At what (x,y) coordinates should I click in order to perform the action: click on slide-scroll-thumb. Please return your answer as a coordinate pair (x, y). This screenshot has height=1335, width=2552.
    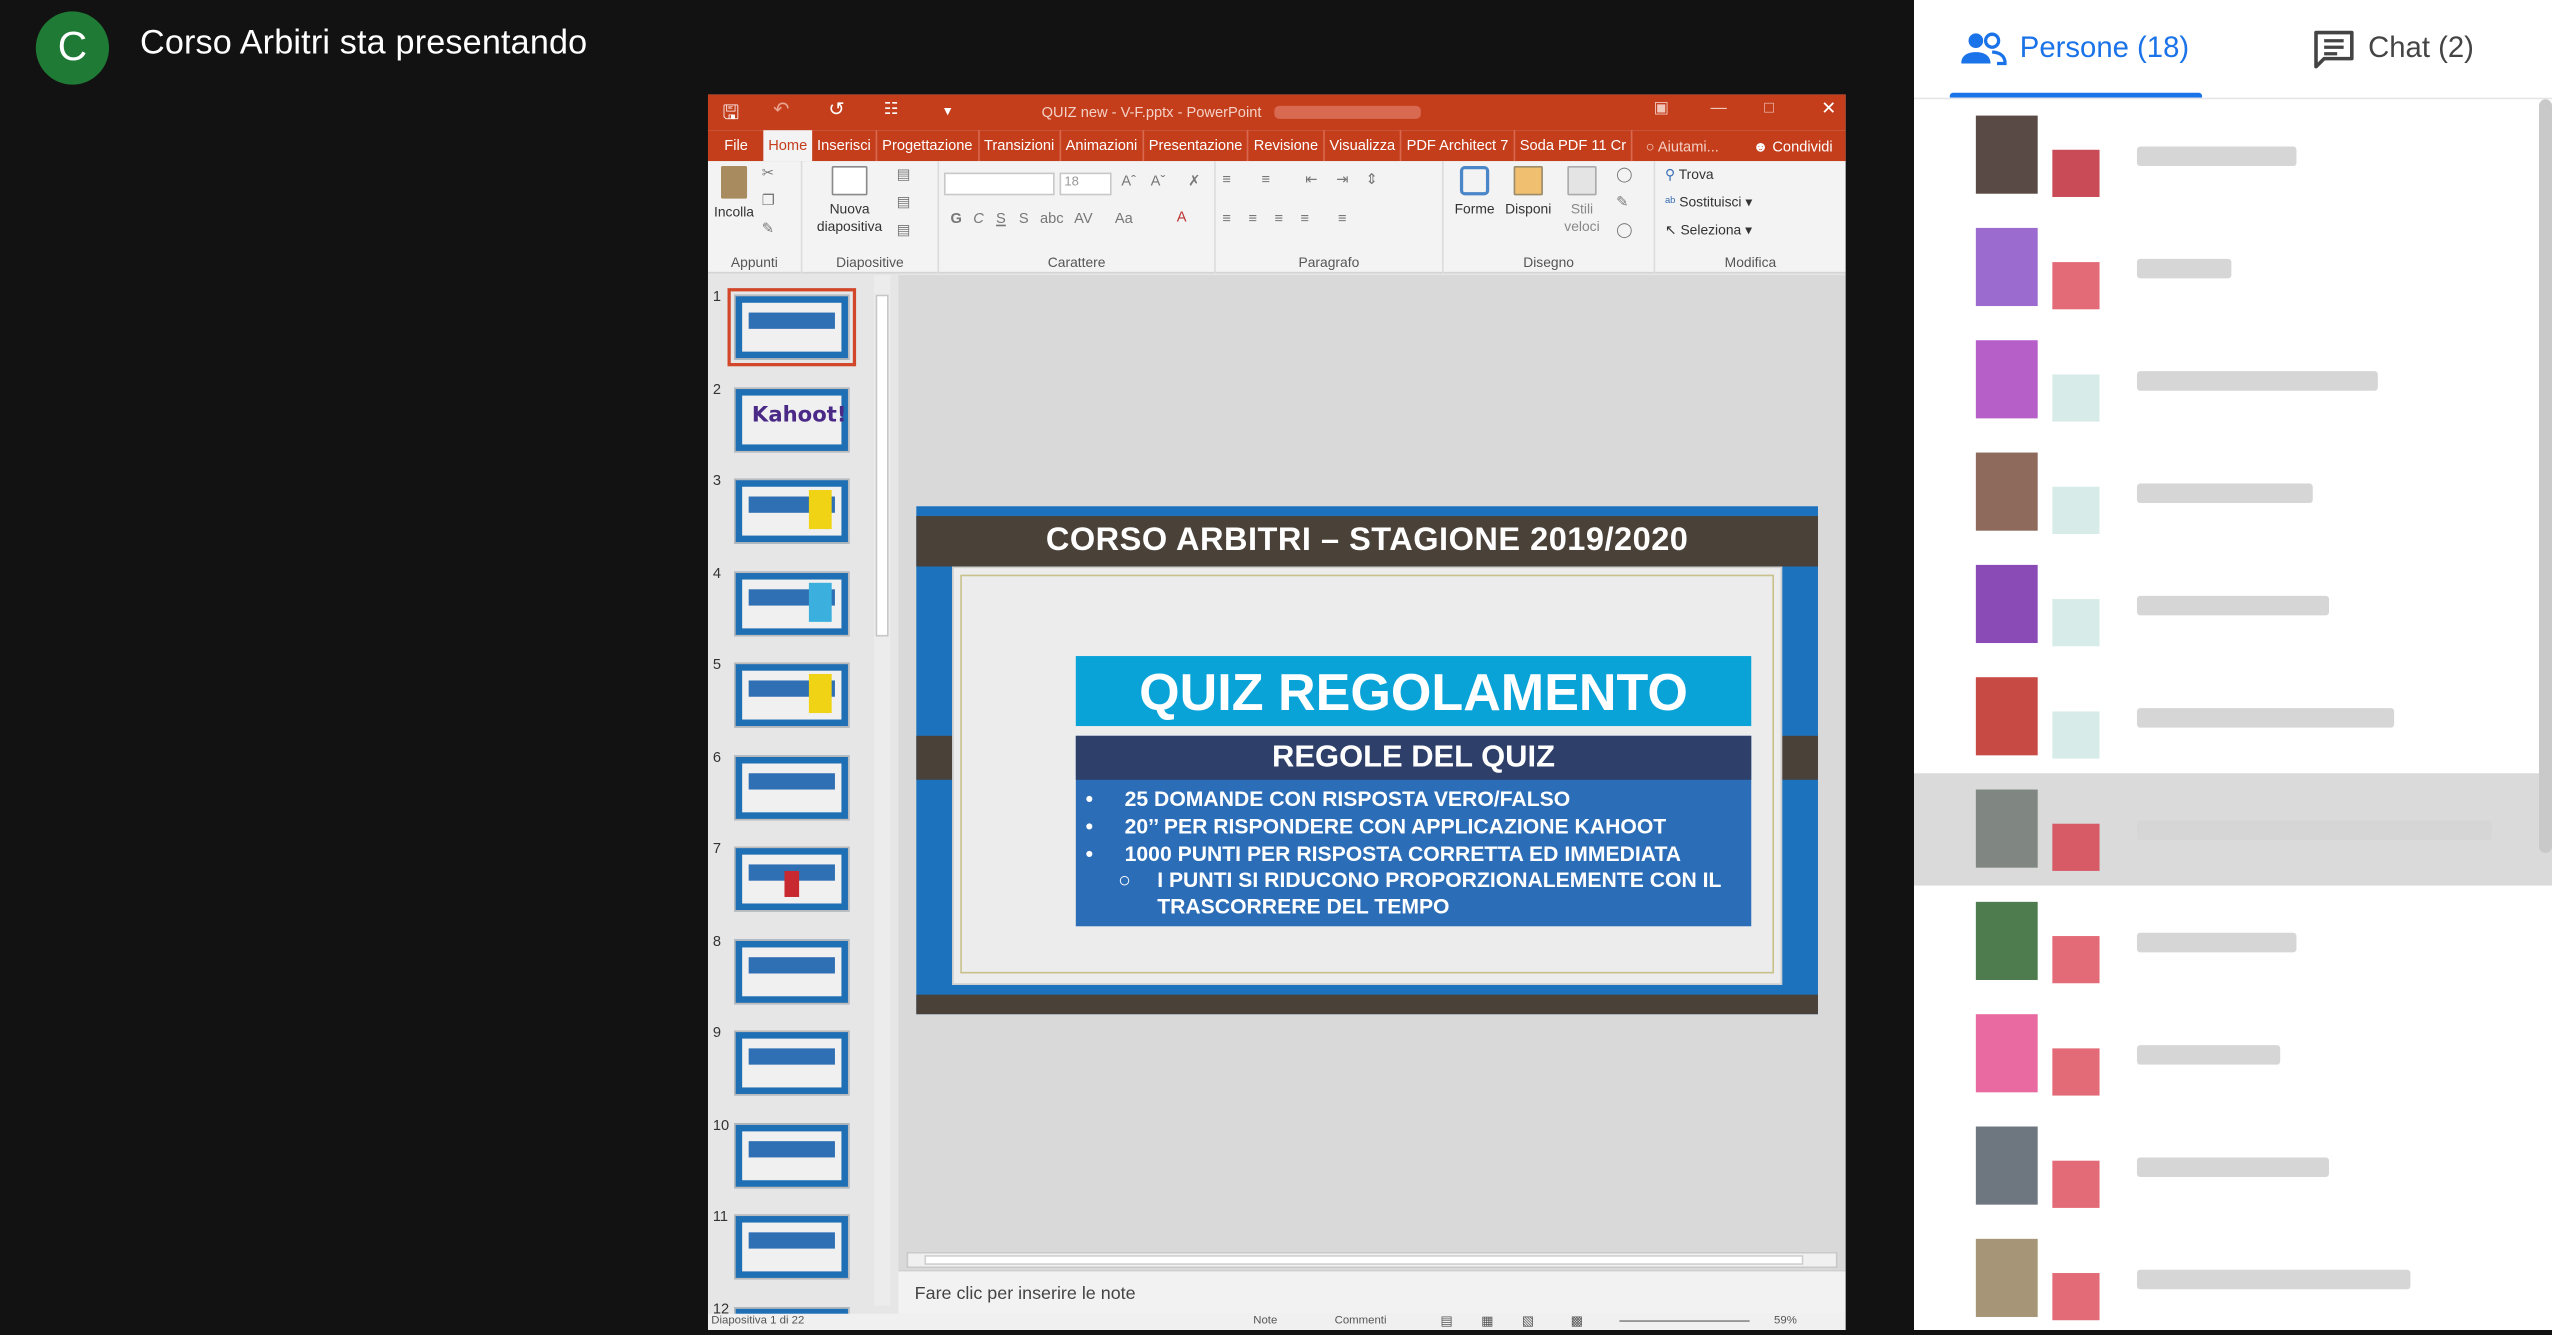
    Looking at the image, I should click on (1364, 1260).